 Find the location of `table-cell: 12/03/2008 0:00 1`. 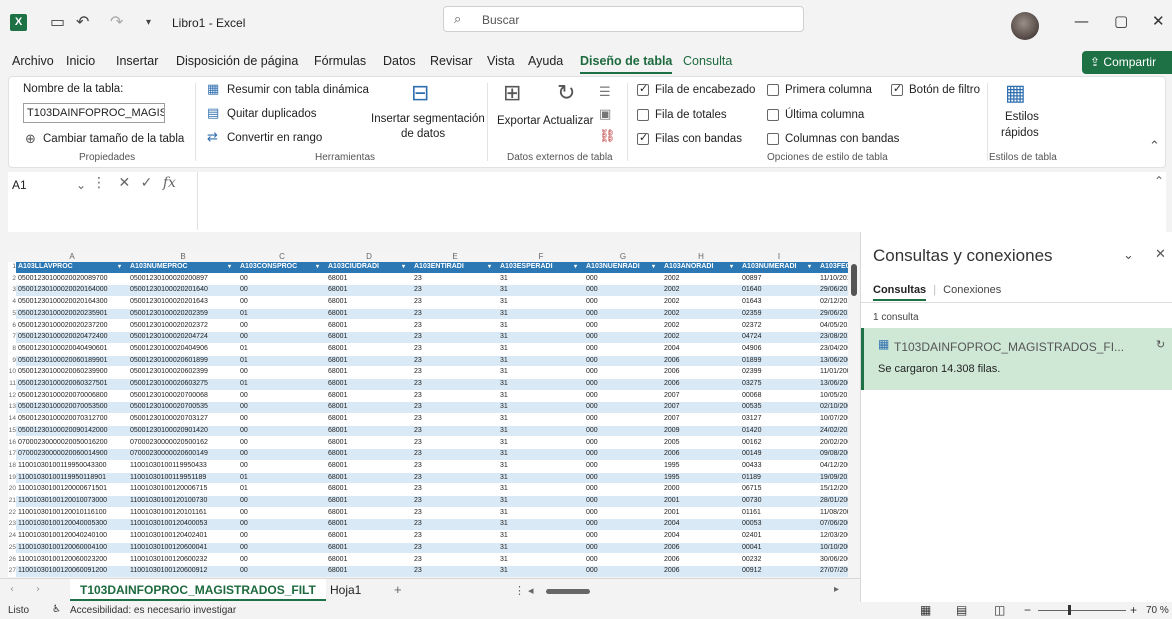

table-cell: 12/03/2008 0:00 1 is located at coordinates (834, 535).